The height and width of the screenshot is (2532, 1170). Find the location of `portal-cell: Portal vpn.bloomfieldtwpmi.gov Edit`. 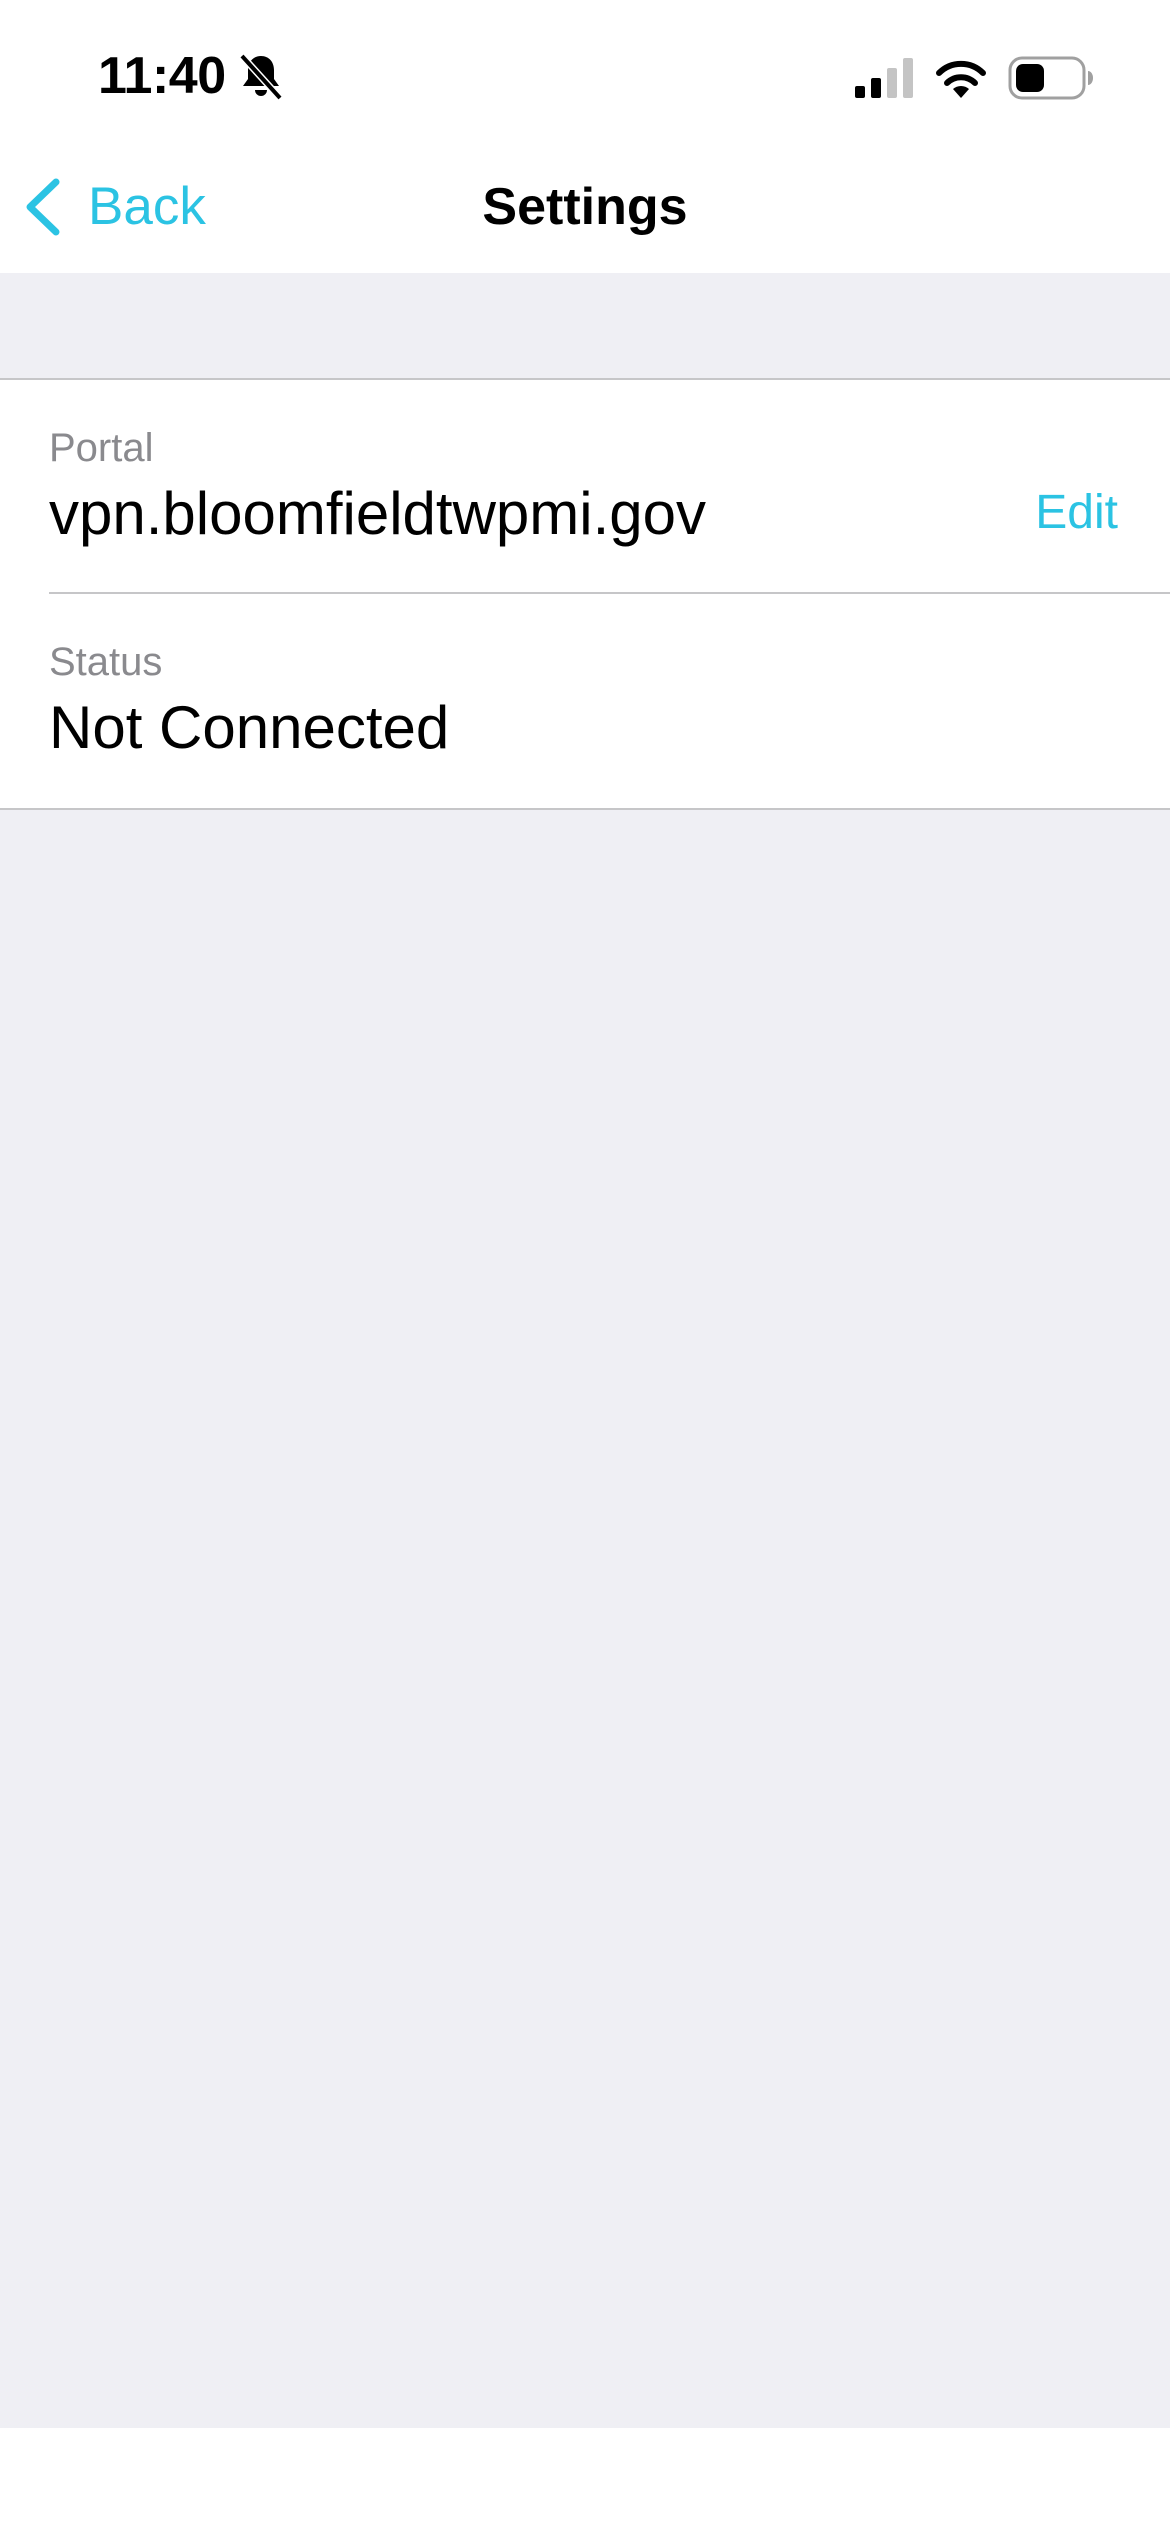

portal-cell: Portal vpn.bloomfieldtwpmi.gov Edit is located at coordinates (585, 487).